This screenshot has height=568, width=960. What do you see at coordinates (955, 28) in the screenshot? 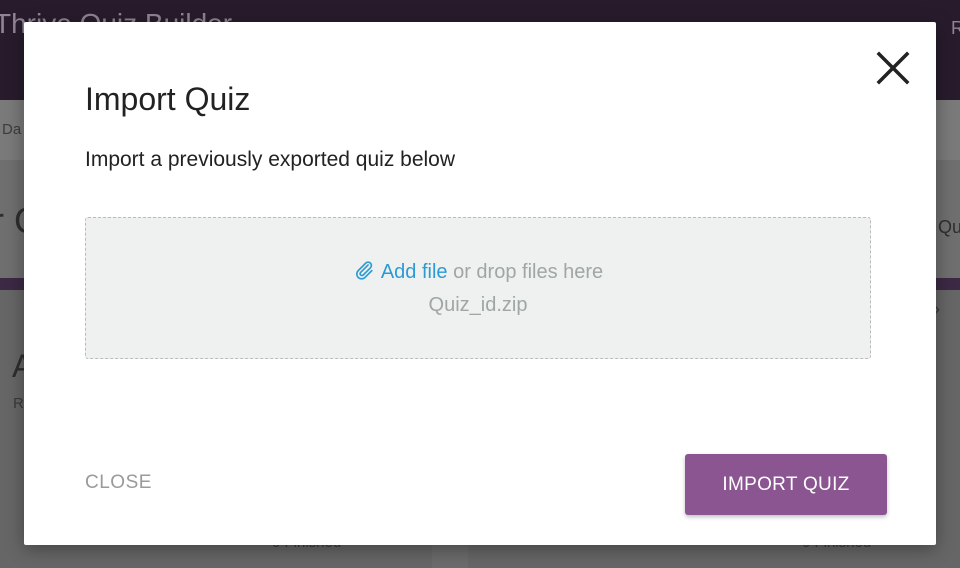
I see `header-right-text: R` at bounding box center [955, 28].